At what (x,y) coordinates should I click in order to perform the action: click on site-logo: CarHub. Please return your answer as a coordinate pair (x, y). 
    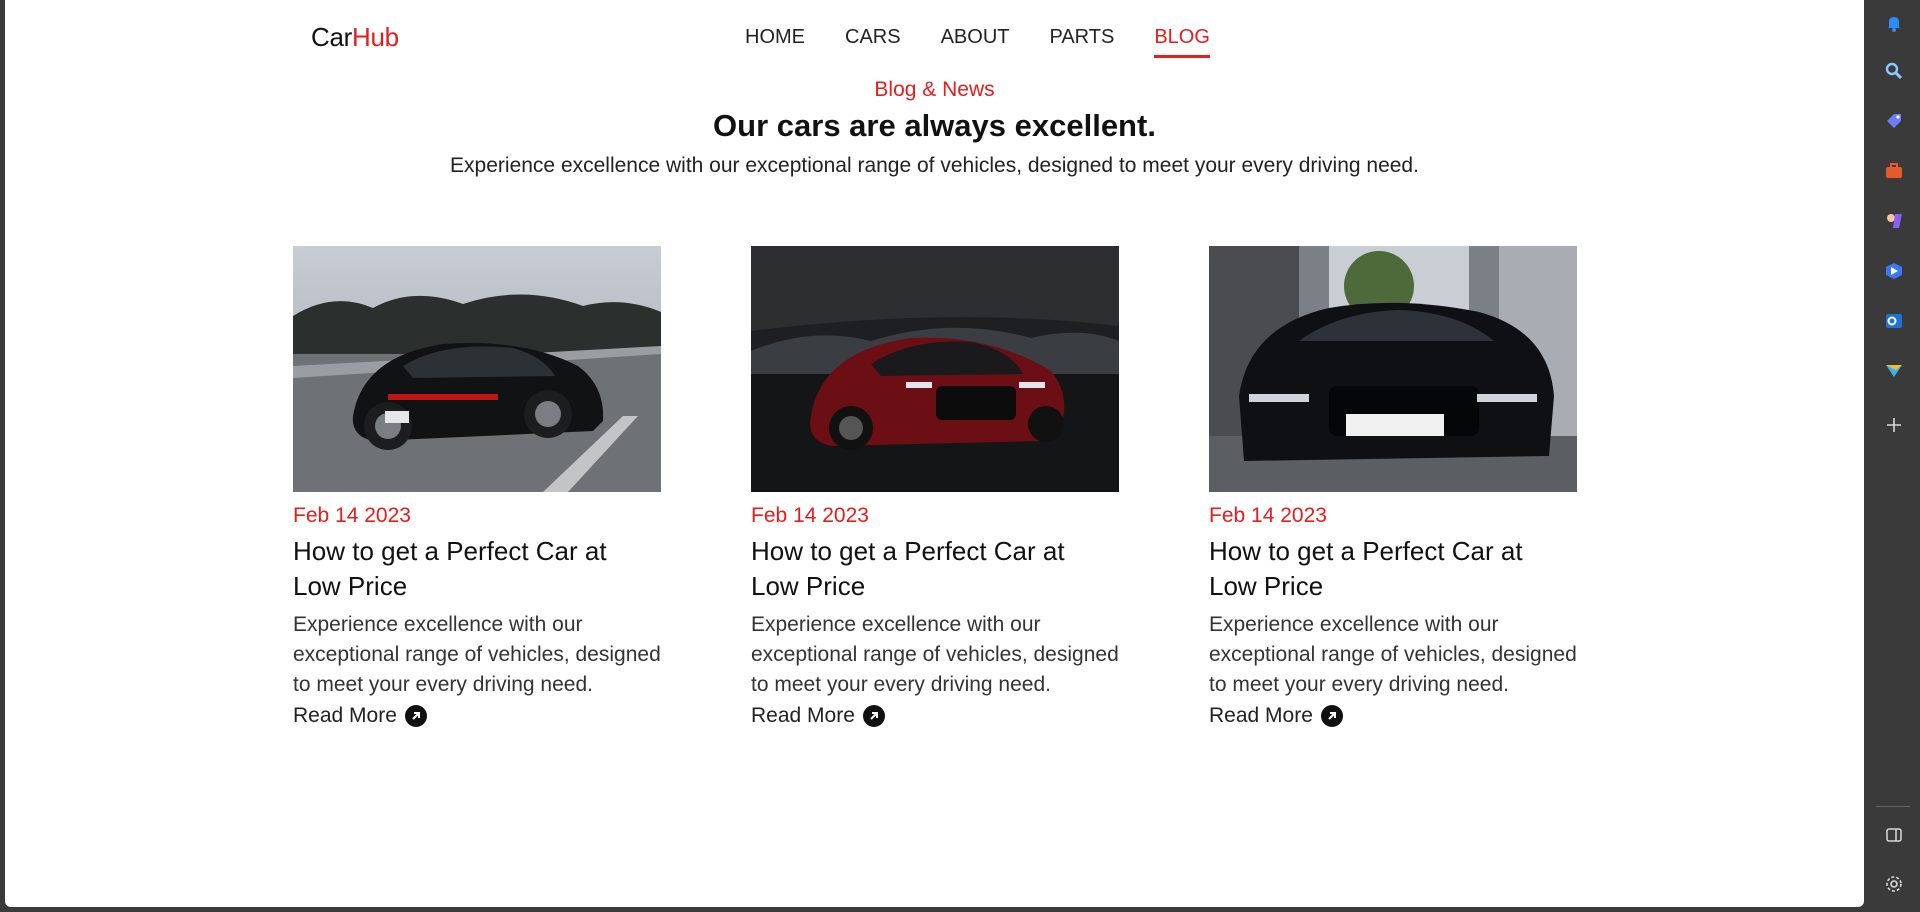
    Looking at the image, I should click on (355, 37).